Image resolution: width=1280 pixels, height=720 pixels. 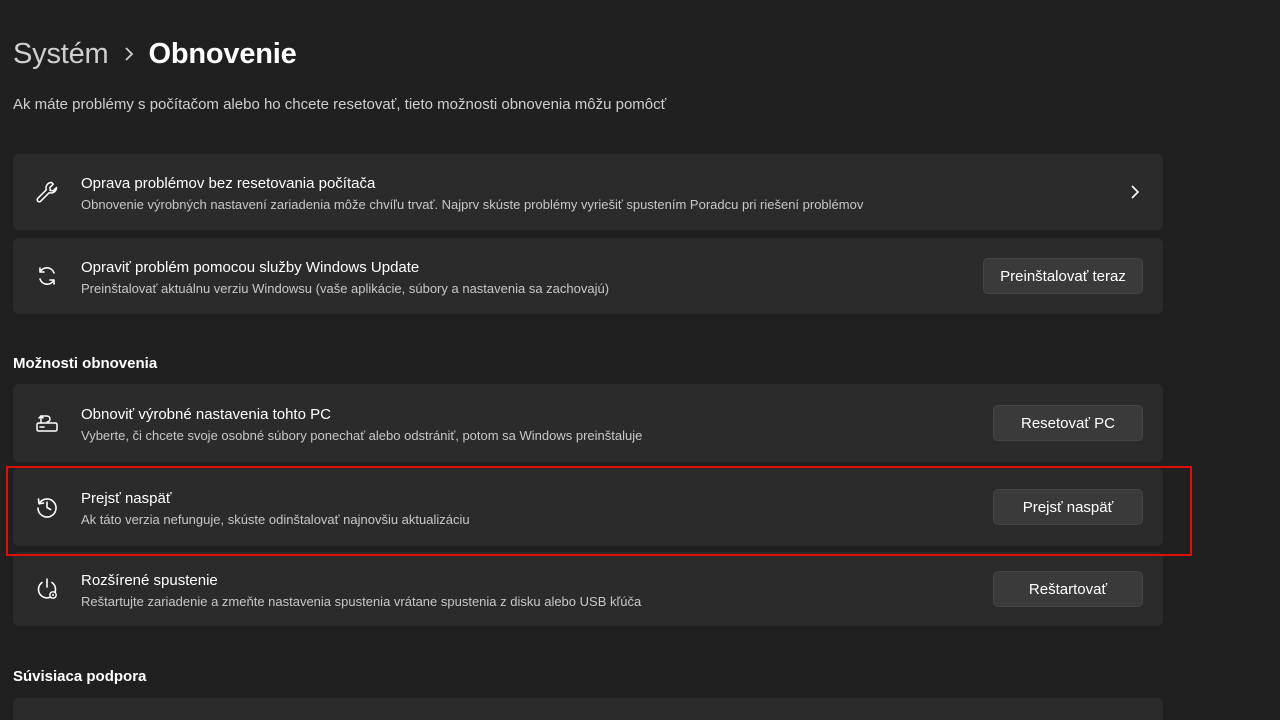 I want to click on sync-icon, so click(x=47, y=276).